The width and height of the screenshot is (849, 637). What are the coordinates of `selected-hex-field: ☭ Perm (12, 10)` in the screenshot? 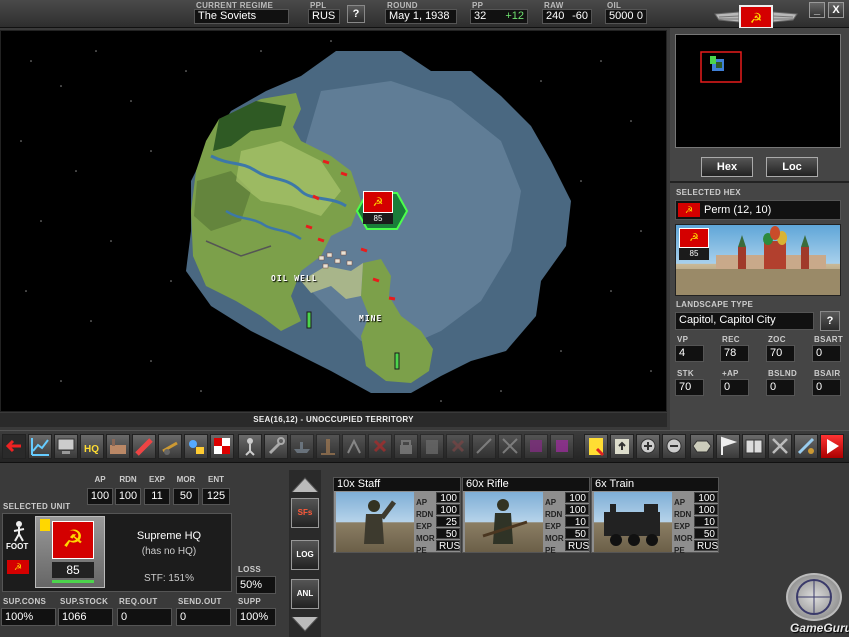 It's located at (758, 210).